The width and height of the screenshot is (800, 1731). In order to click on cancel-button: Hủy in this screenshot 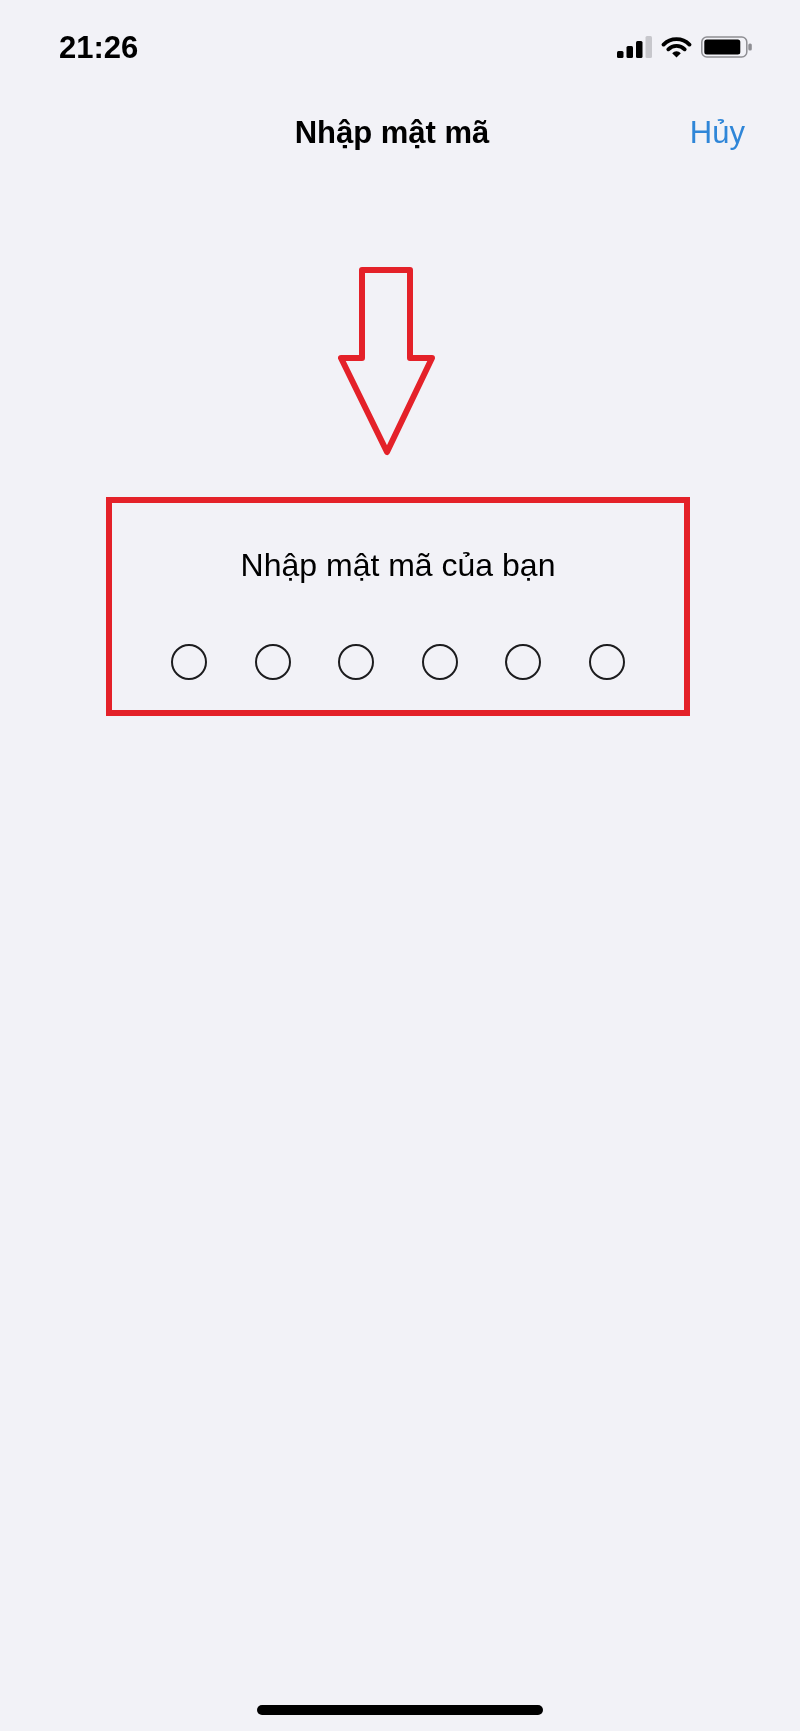, I will do `click(717, 133)`.